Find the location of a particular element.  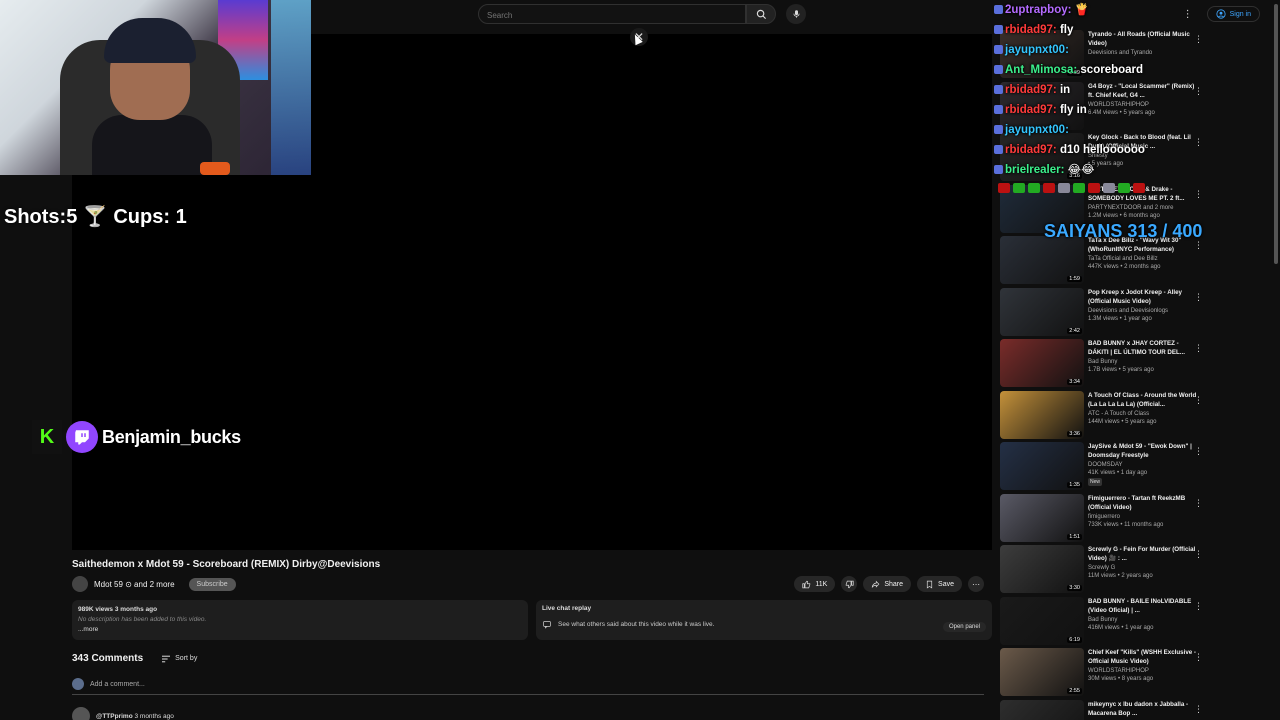

emote-strip is located at coordinates (1134, 188).